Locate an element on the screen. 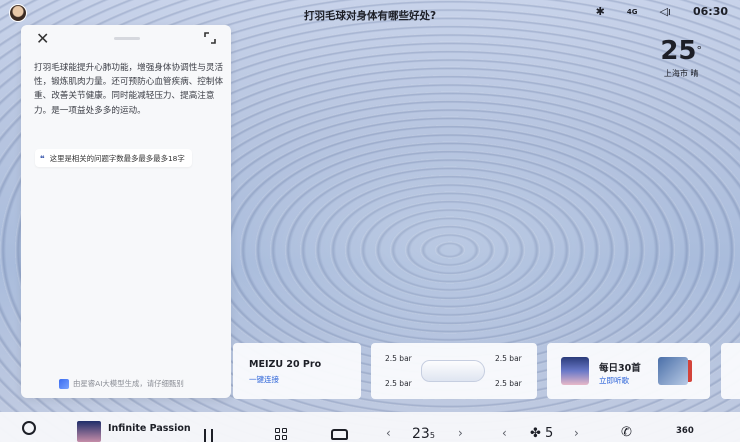 This screenshot has width=740, height=442. status-bar: 打羽毛球对身体有哪些好处? ✱ 4G ◁ı 06:30 is located at coordinates (370, 14).